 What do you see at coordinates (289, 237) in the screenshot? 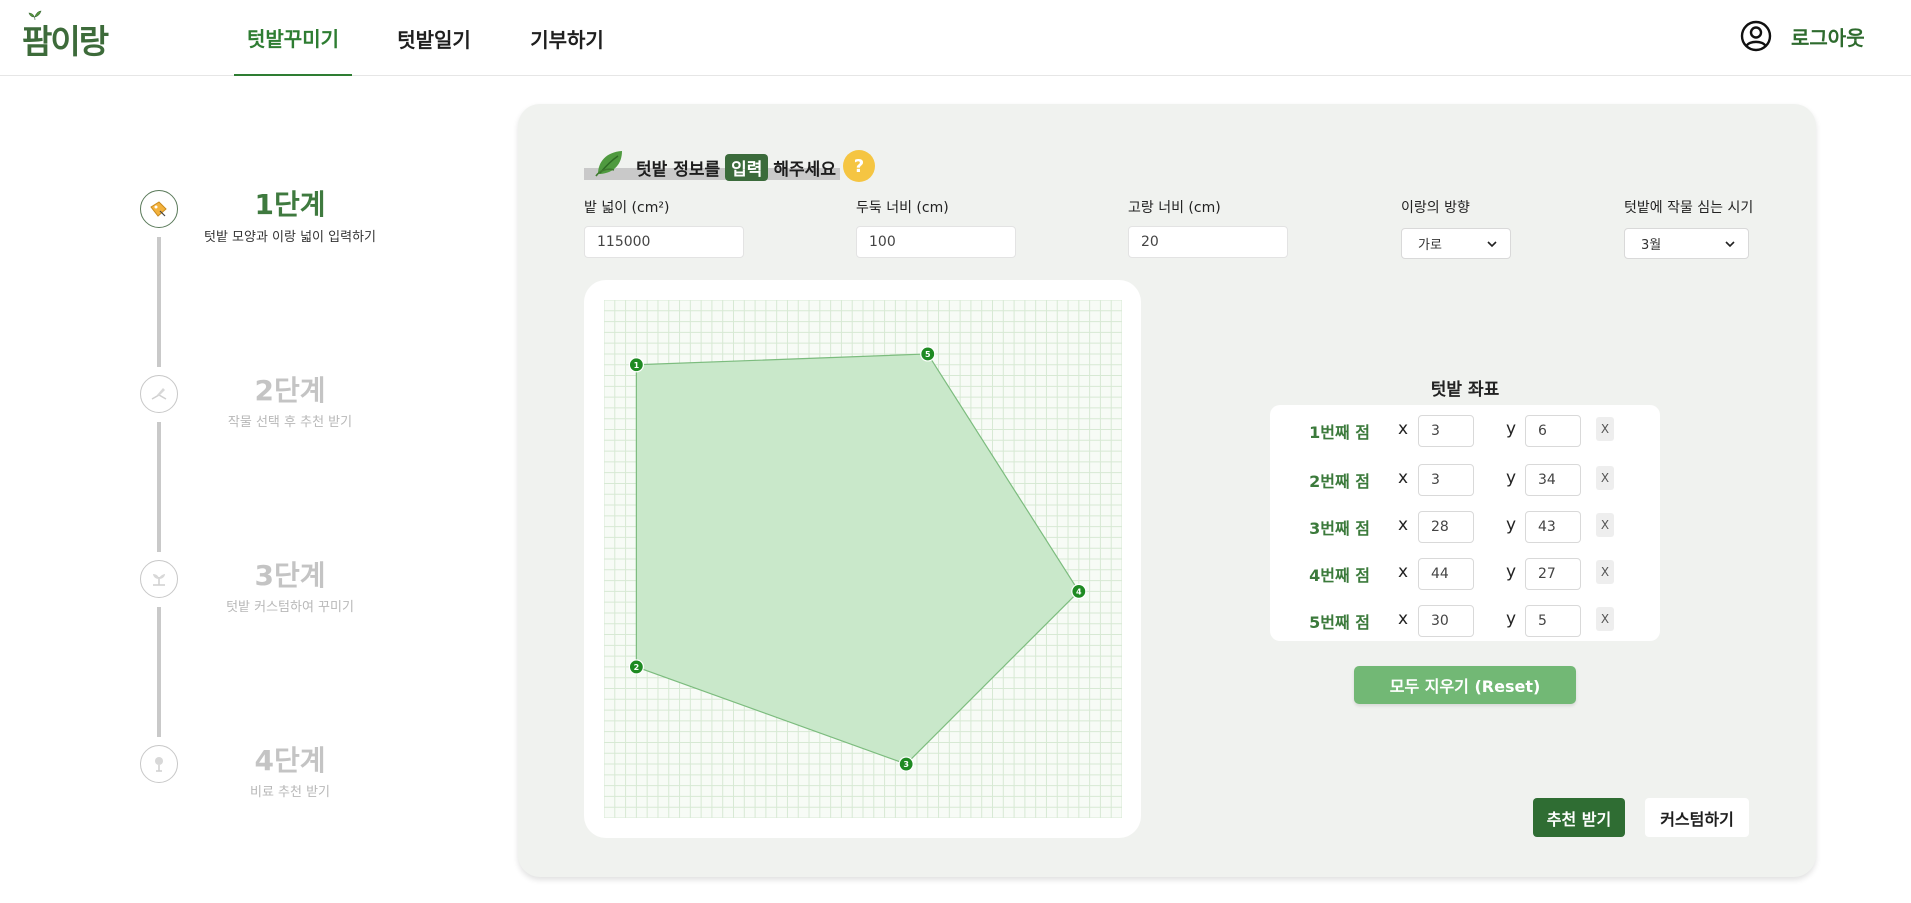
I see `step-subtitle: 텃밭 모양과 이랑 넓이 입력하기` at bounding box center [289, 237].